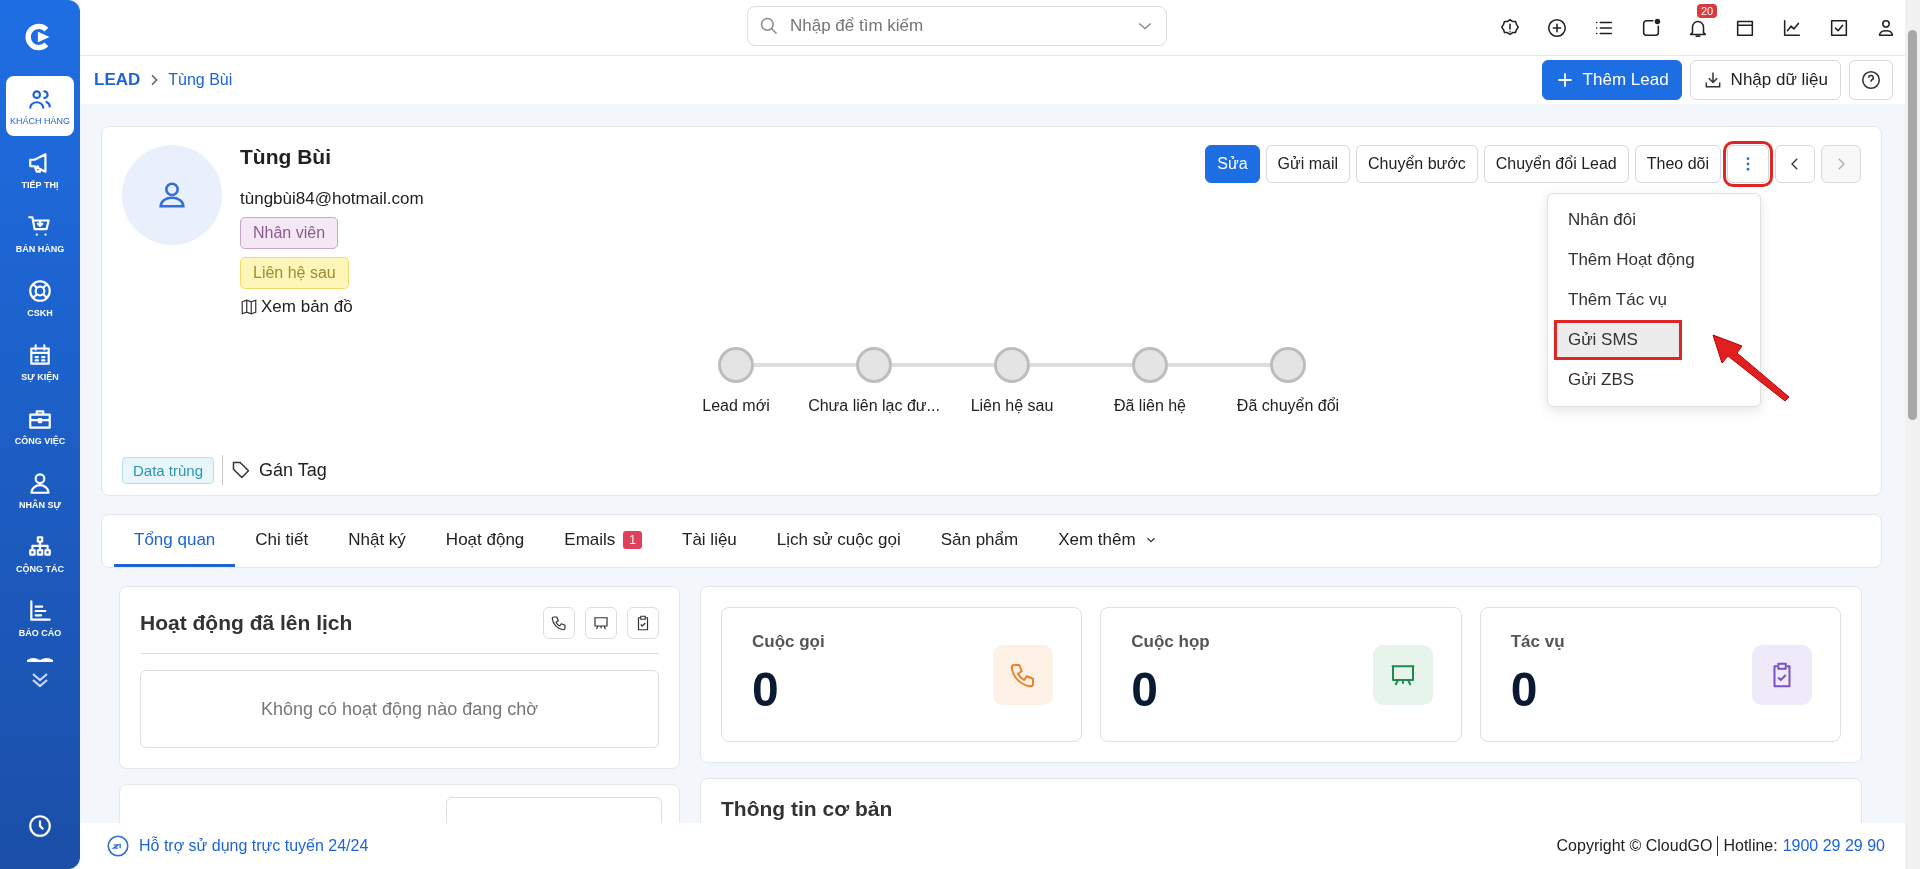  Describe the element at coordinates (1288, 406) in the screenshot. I see `stage-label: Đã chuyển đổi` at that location.